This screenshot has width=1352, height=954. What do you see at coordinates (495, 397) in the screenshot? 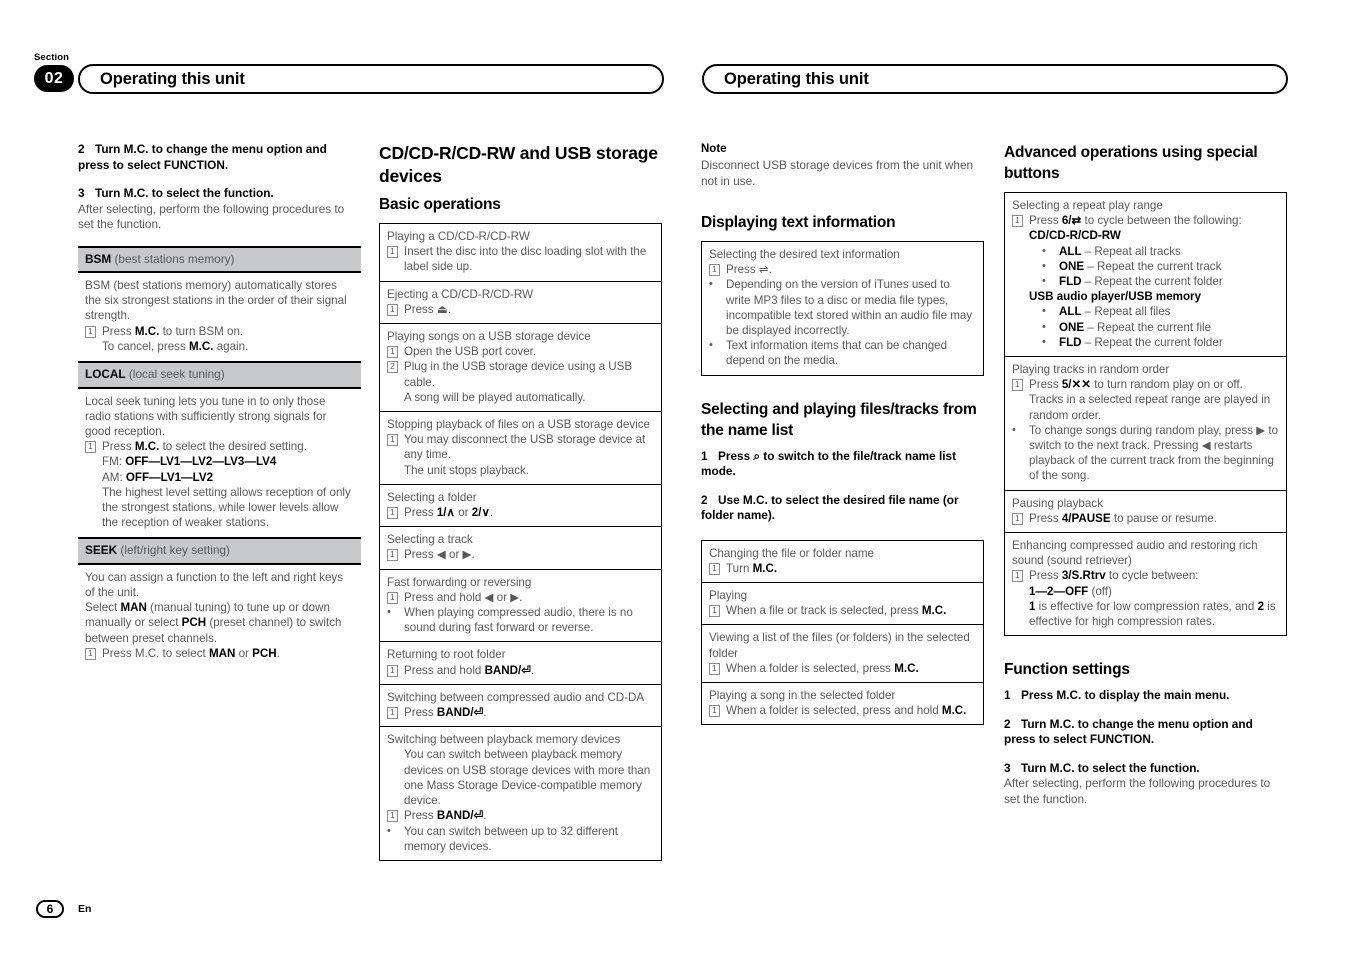
I see `row-line-text: A song will be played automatically.` at bounding box center [495, 397].